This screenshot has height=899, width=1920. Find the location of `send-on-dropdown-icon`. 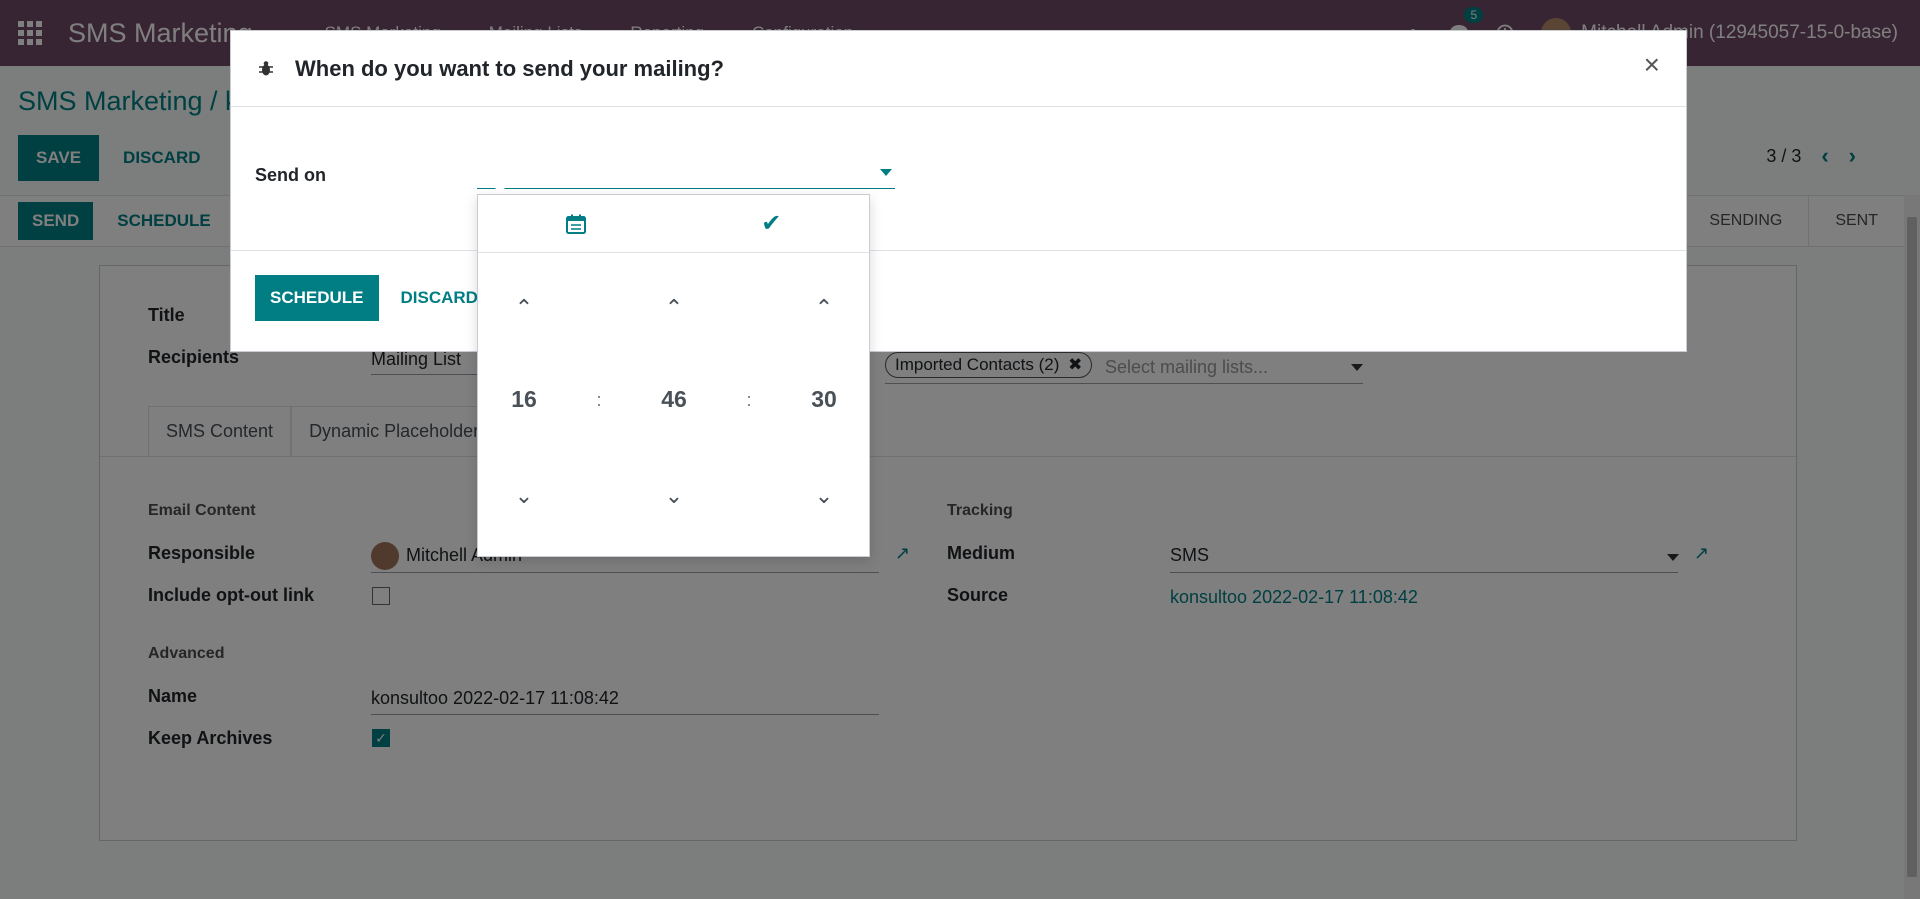

send-on-dropdown-icon is located at coordinates (886, 172).